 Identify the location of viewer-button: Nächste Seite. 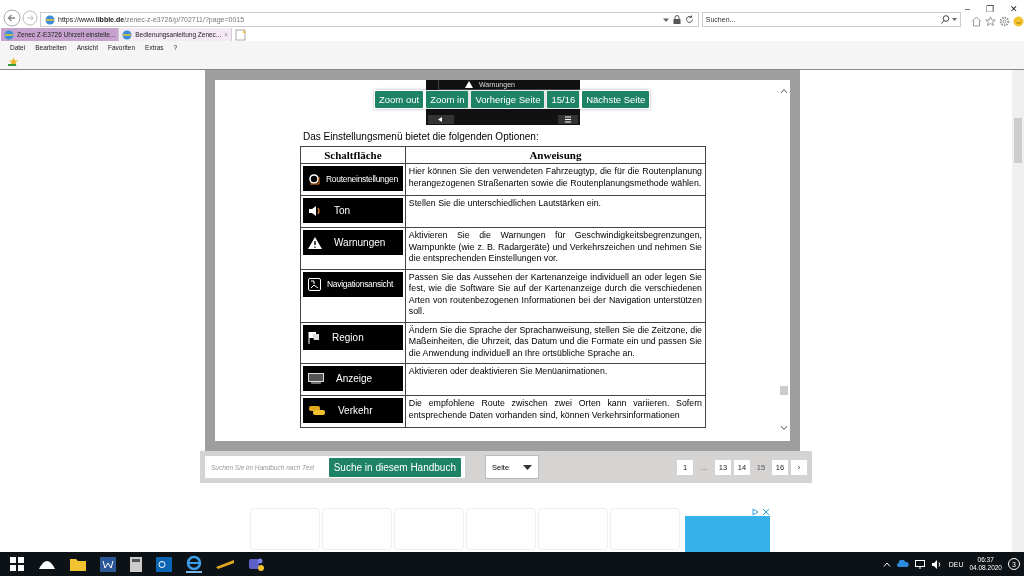
(616, 99).